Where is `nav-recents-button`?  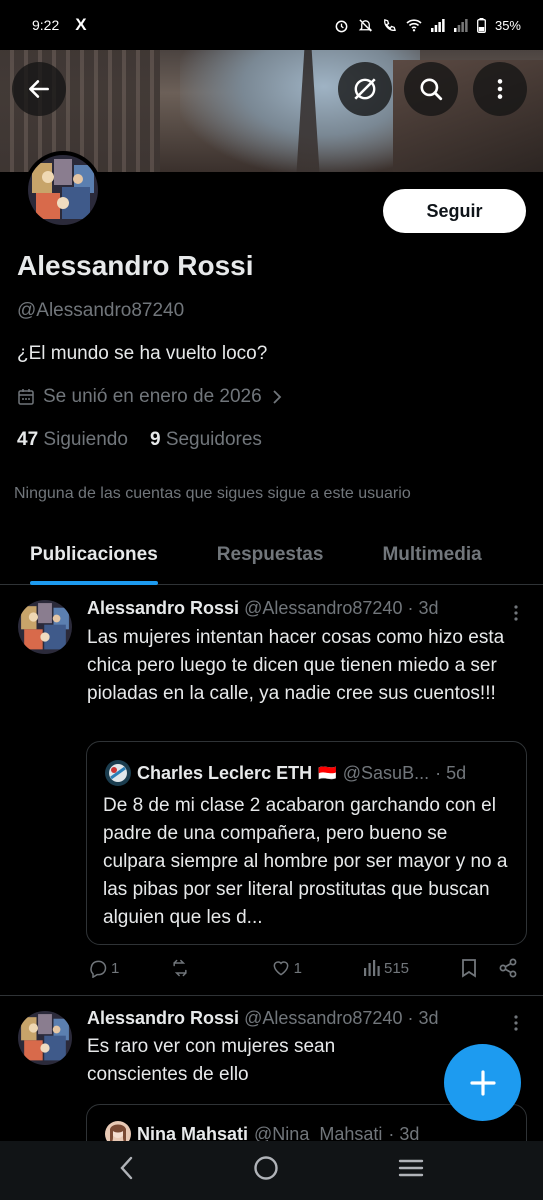
nav-recents-button is located at coordinates (411, 1170).